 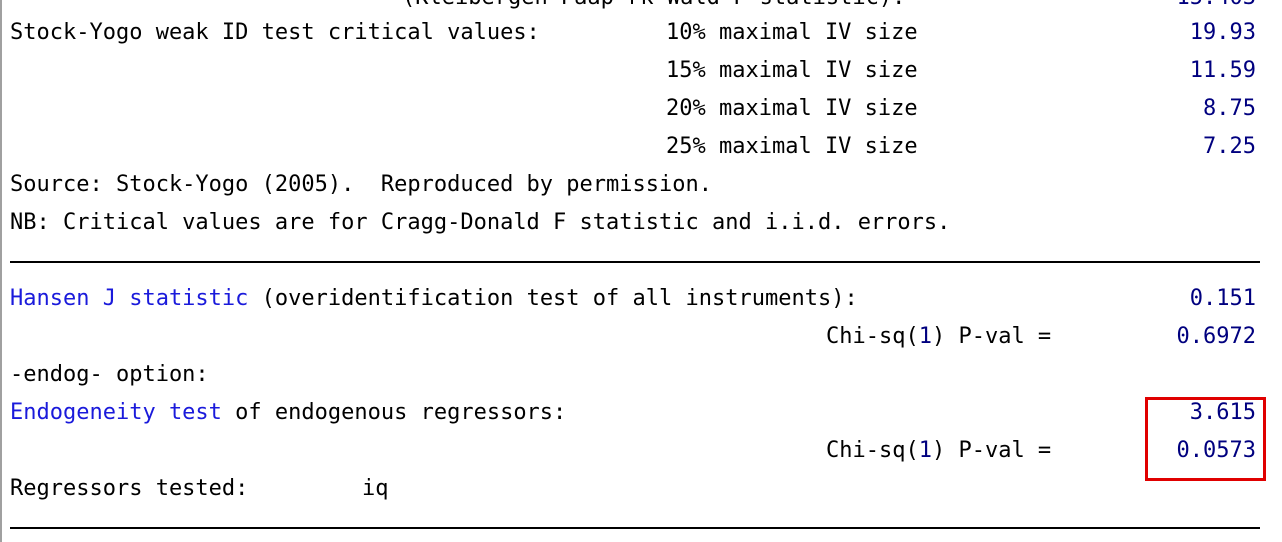 I want to click on stock-yogo-row-label-20: 20% maximal IV size, so click(x=792, y=108).